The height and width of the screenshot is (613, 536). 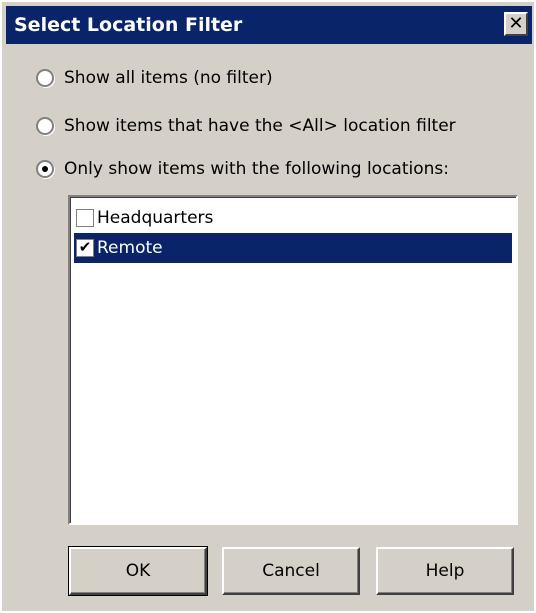 I want to click on radio-show-all: Show all items (no filter), so click(x=154, y=78).